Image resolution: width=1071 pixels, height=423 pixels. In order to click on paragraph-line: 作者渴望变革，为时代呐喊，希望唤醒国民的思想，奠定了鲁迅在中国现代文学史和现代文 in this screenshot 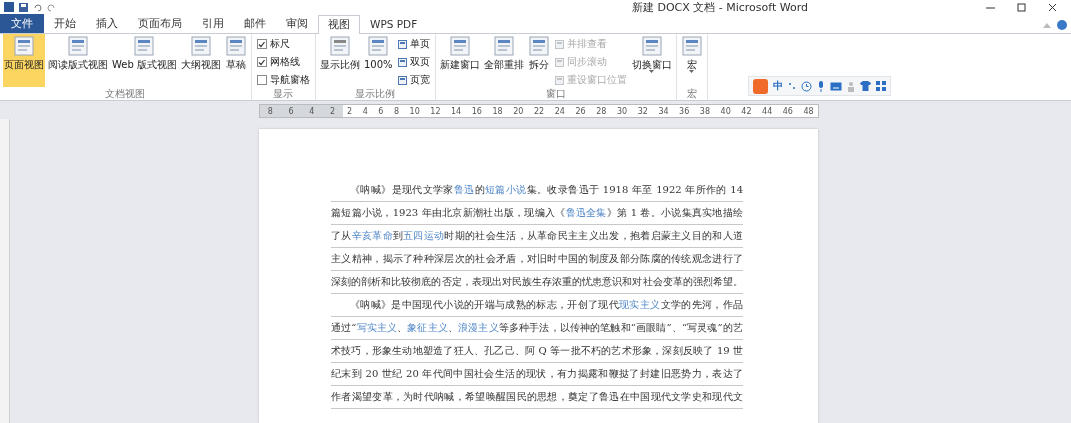, I will do `click(537, 397)`.